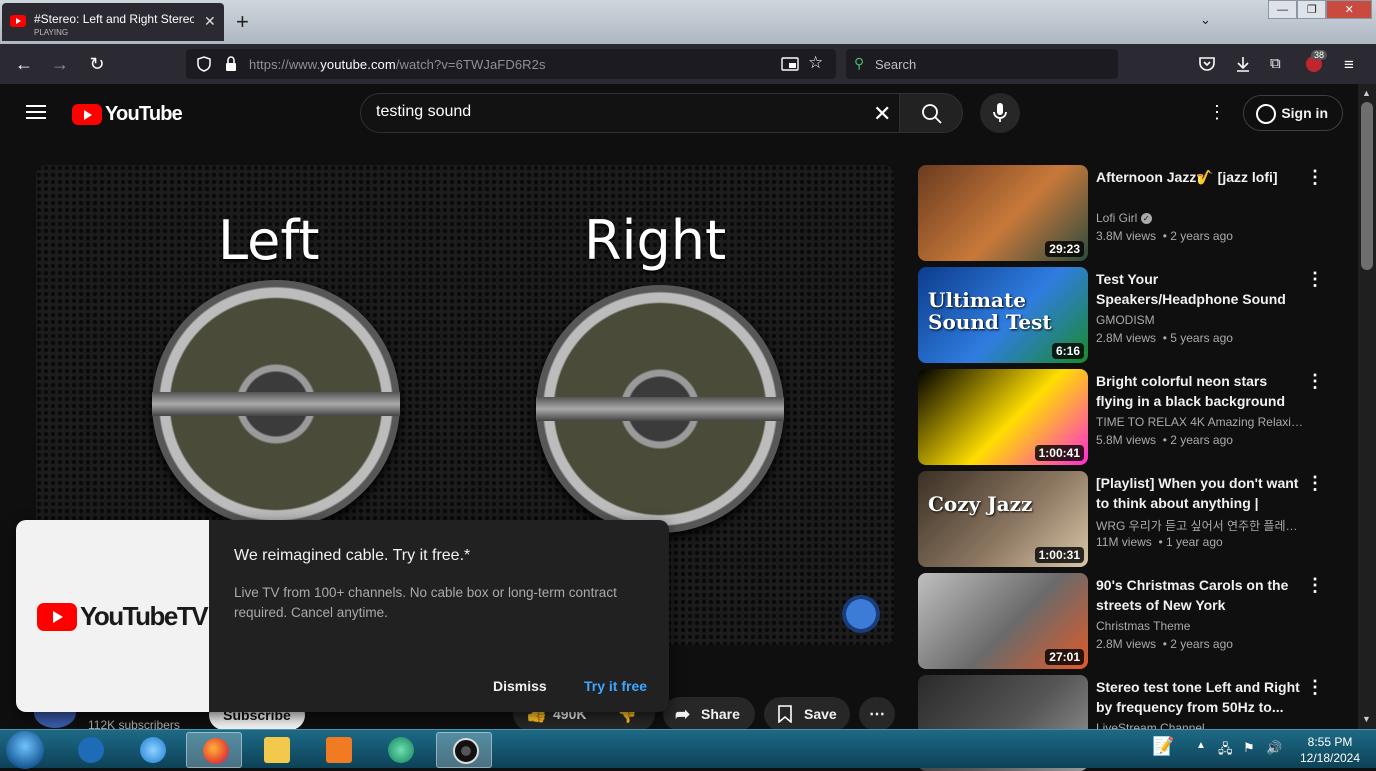 The image size is (1376, 771). What do you see at coordinates (1003, 519) in the screenshot?
I see `video-thumbnail: Cozy Jazz 1:00:31` at bounding box center [1003, 519].